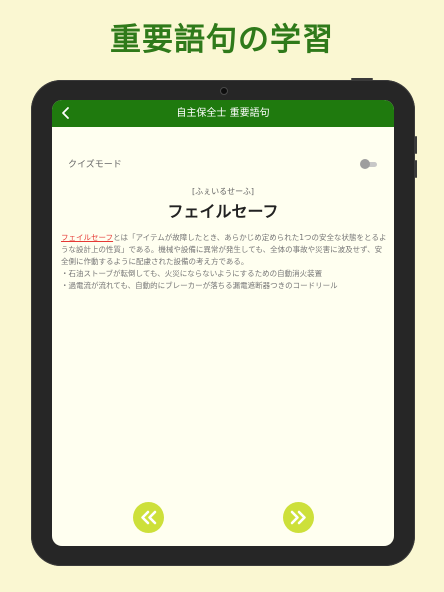  Describe the element at coordinates (362, 79) in the screenshot. I see `tablet-top-button` at that location.